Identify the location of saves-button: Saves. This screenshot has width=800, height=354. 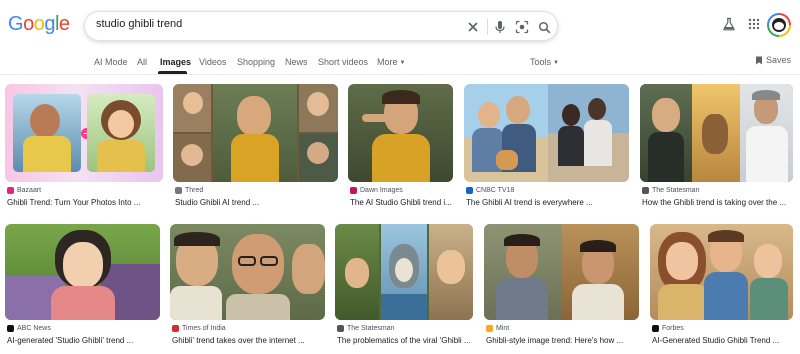
(773, 60).